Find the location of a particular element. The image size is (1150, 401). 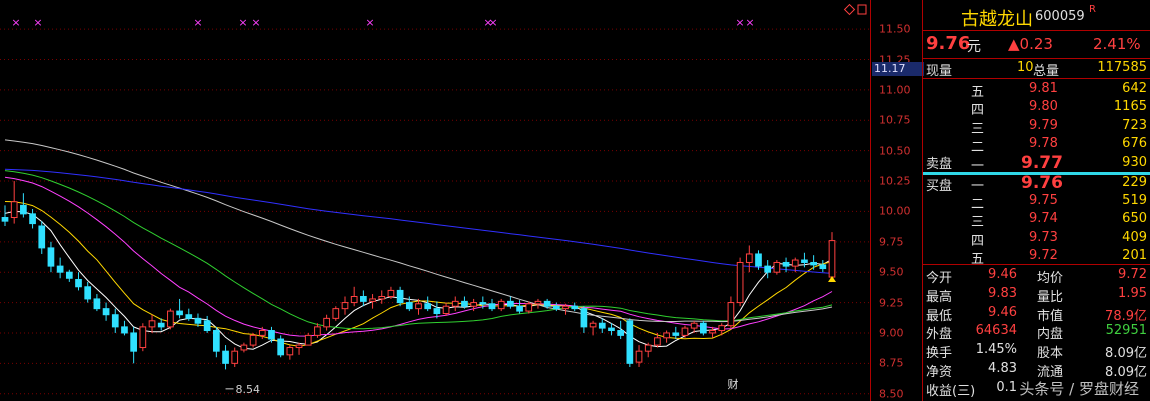

buy-volume: 650 is located at coordinates (1134, 219).